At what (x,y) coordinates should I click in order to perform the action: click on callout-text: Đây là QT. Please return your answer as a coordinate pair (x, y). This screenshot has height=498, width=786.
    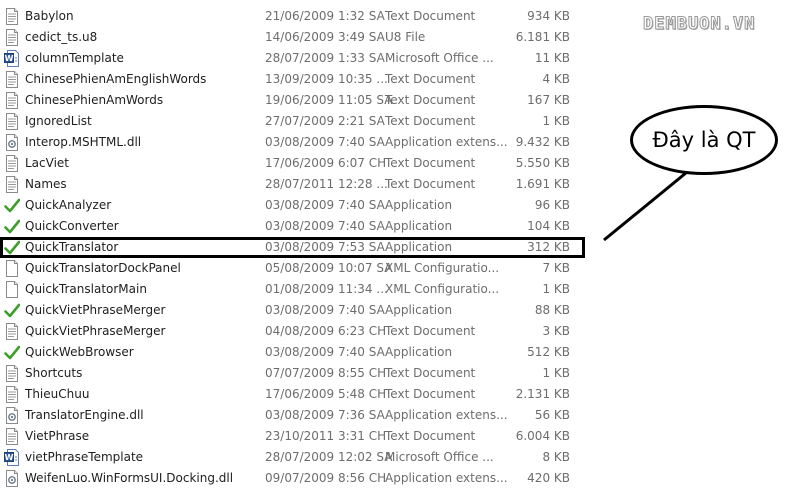
    Looking at the image, I should click on (704, 140).